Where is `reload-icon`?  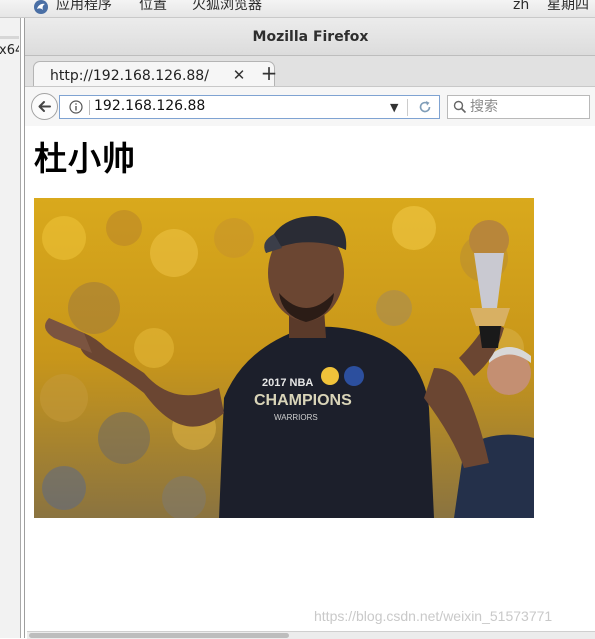
reload-icon is located at coordinates (425, 107).